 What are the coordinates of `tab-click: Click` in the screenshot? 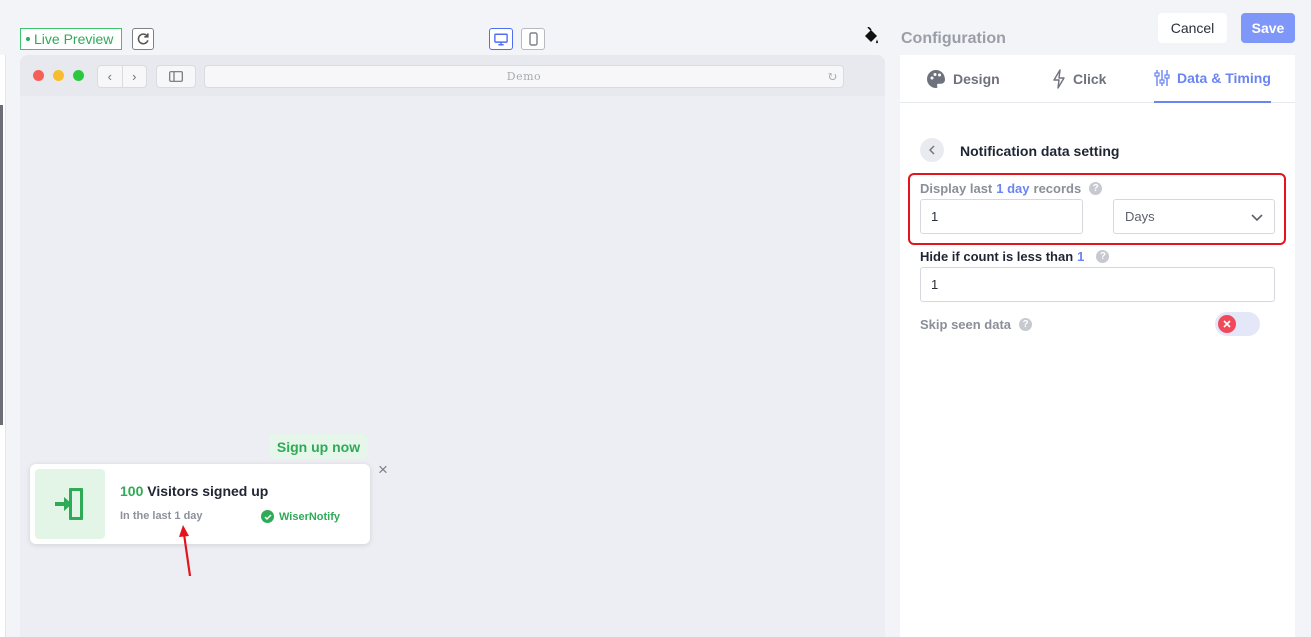 It's located at (1079, 79).